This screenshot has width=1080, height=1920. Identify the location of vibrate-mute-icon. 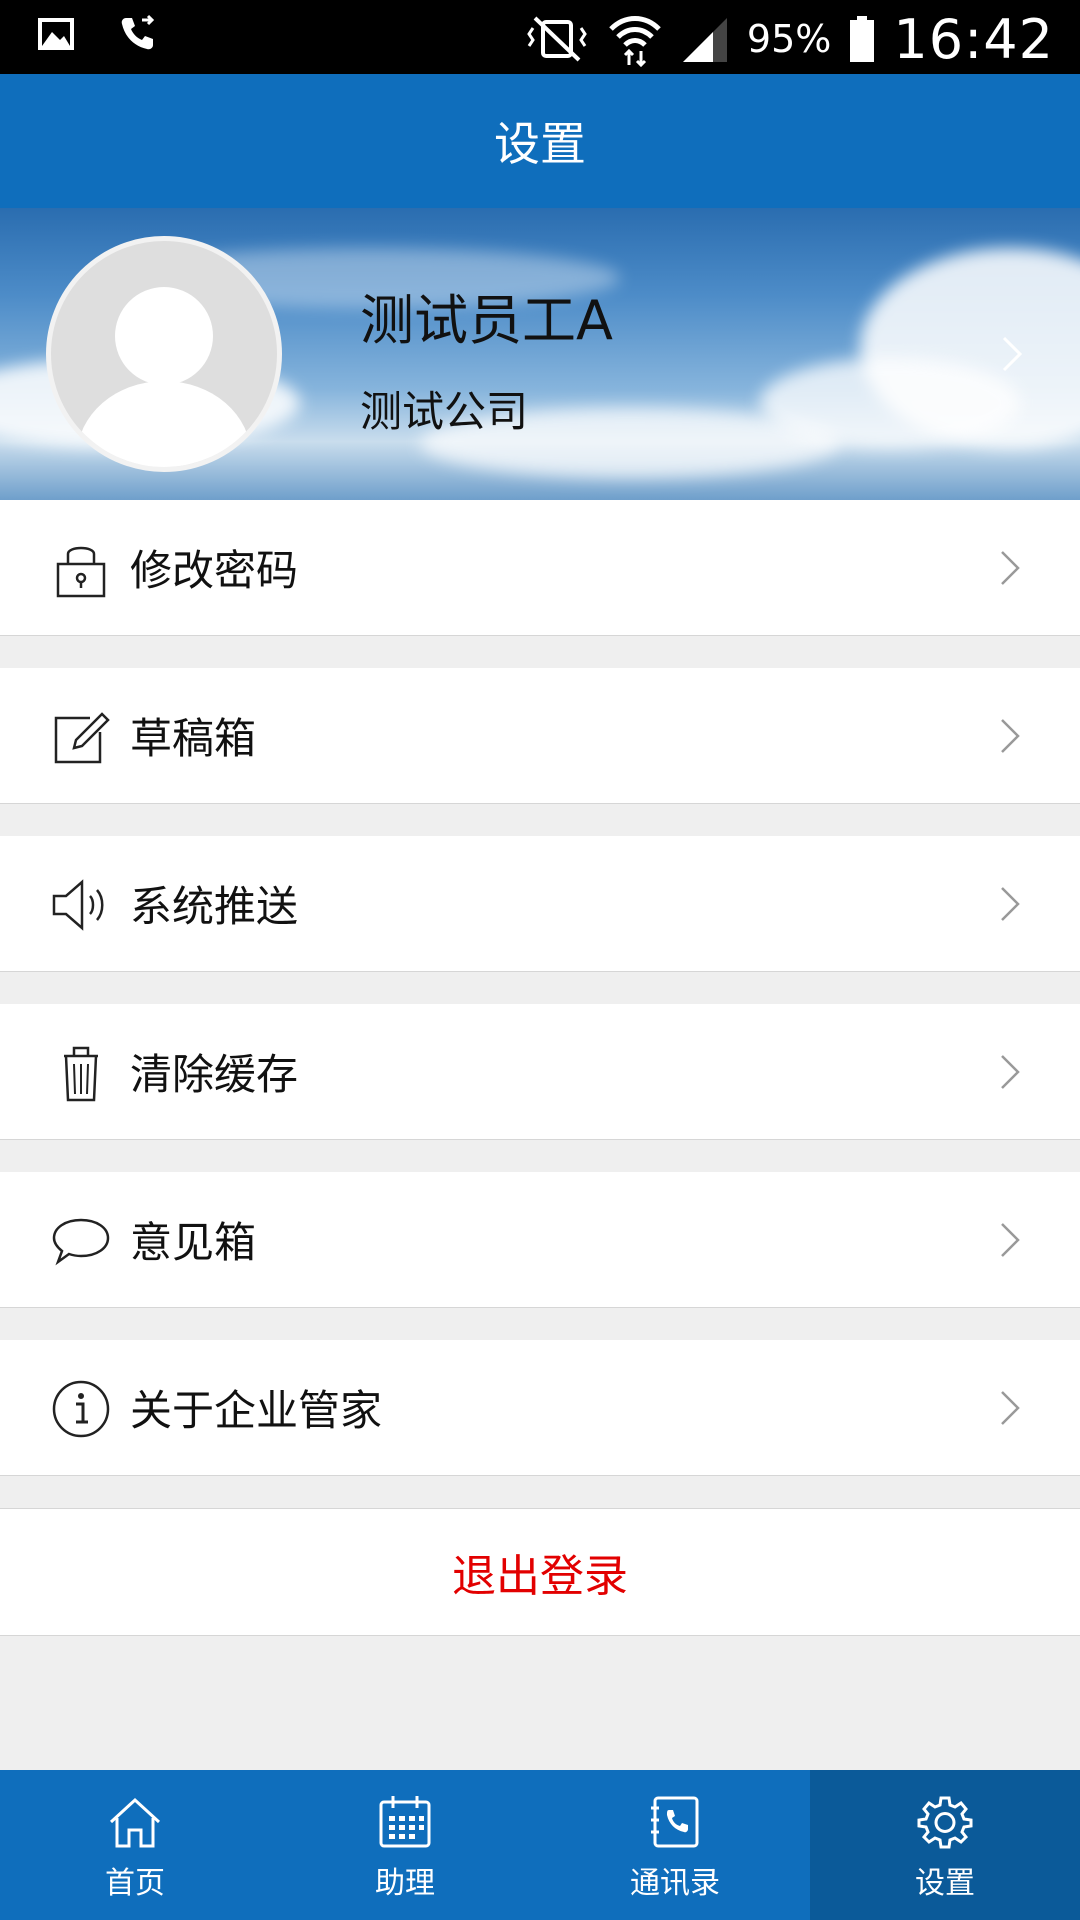
(557, 39).